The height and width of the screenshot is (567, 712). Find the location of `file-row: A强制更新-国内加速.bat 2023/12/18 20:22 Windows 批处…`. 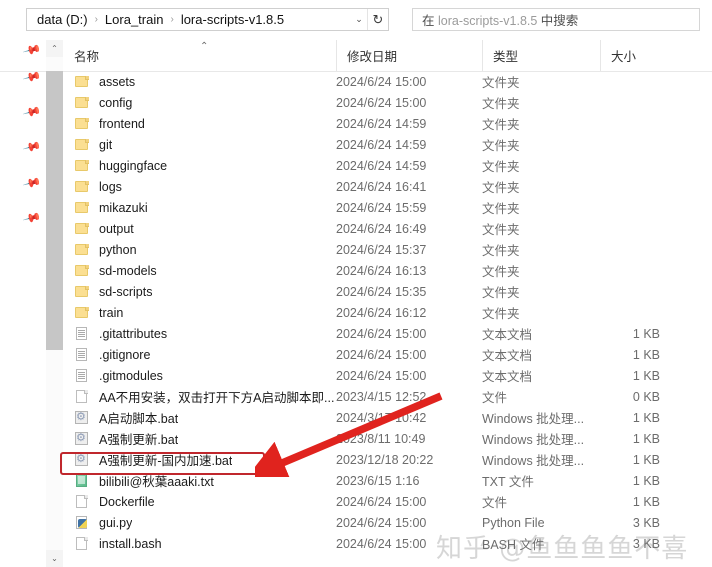

file-row: A强制更新-国内加速.bat 2023/12/18 20:22 Windows 批处… is located at coordinates (388, 459).